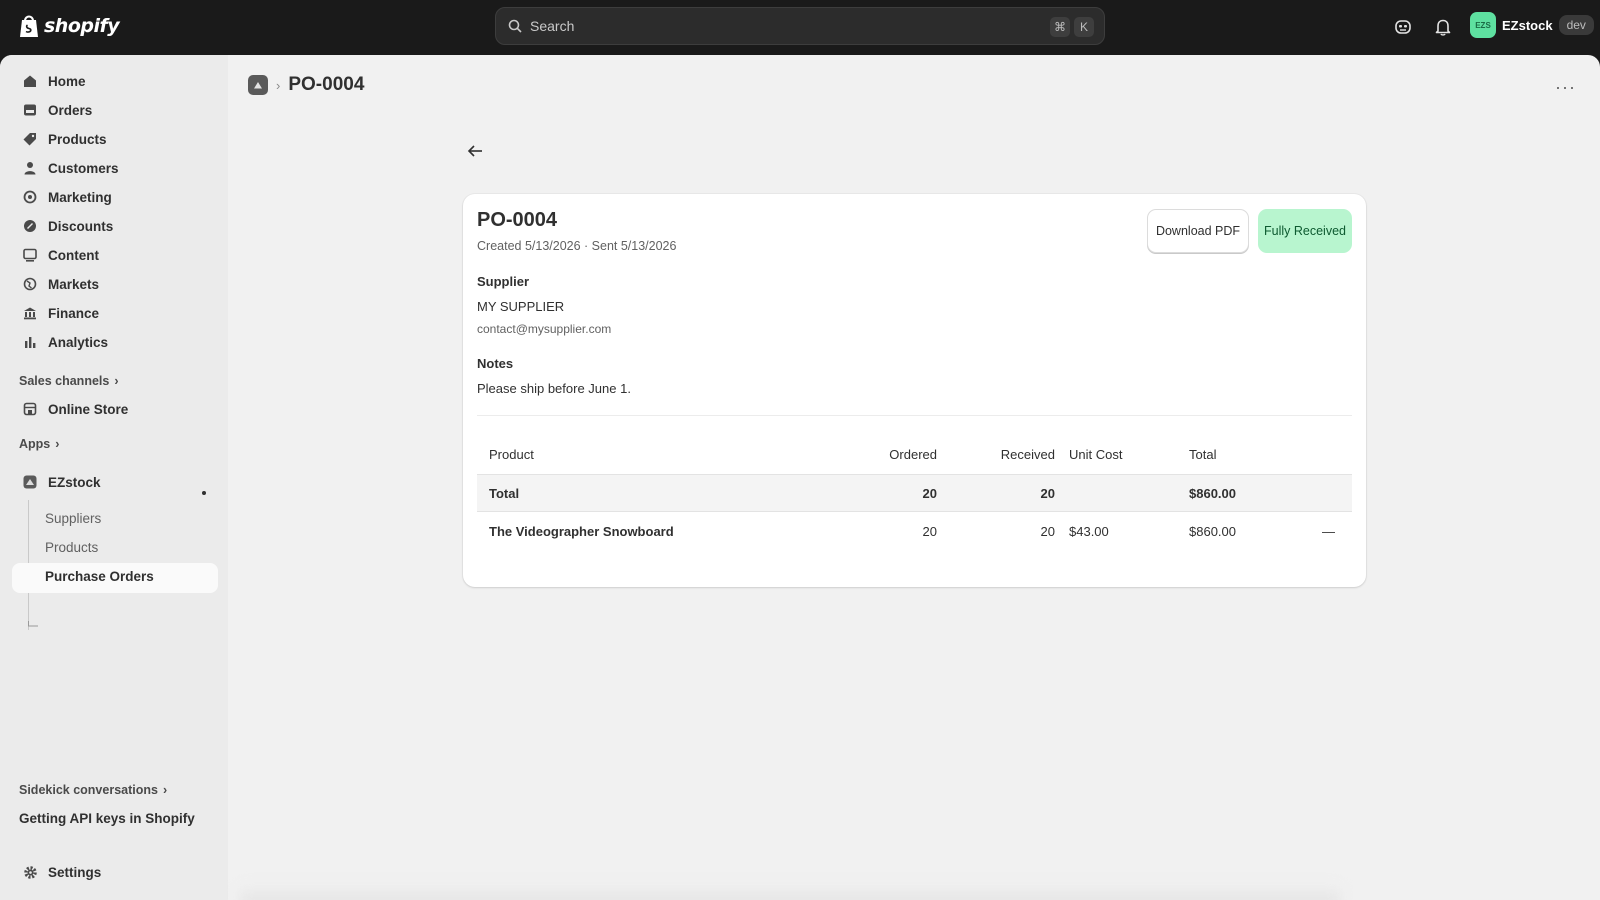  I want to click on table-header-row: Product Ordered Received Unit Cost Total, so click(914, 454).